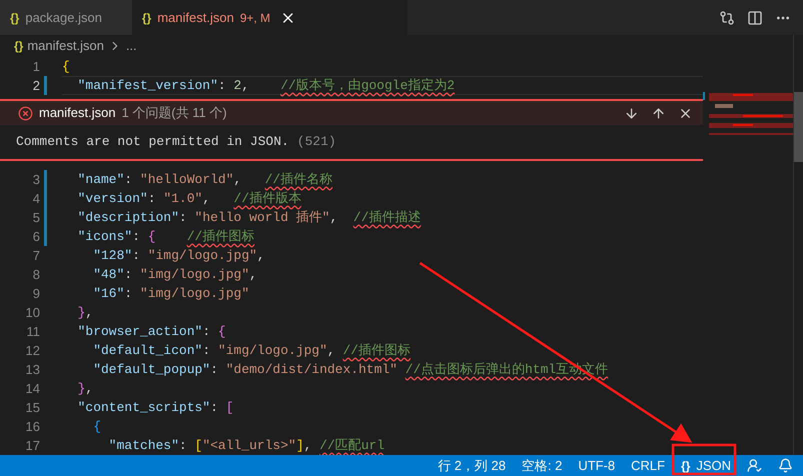  I want to click on line-number: 11, so click(33, 331).